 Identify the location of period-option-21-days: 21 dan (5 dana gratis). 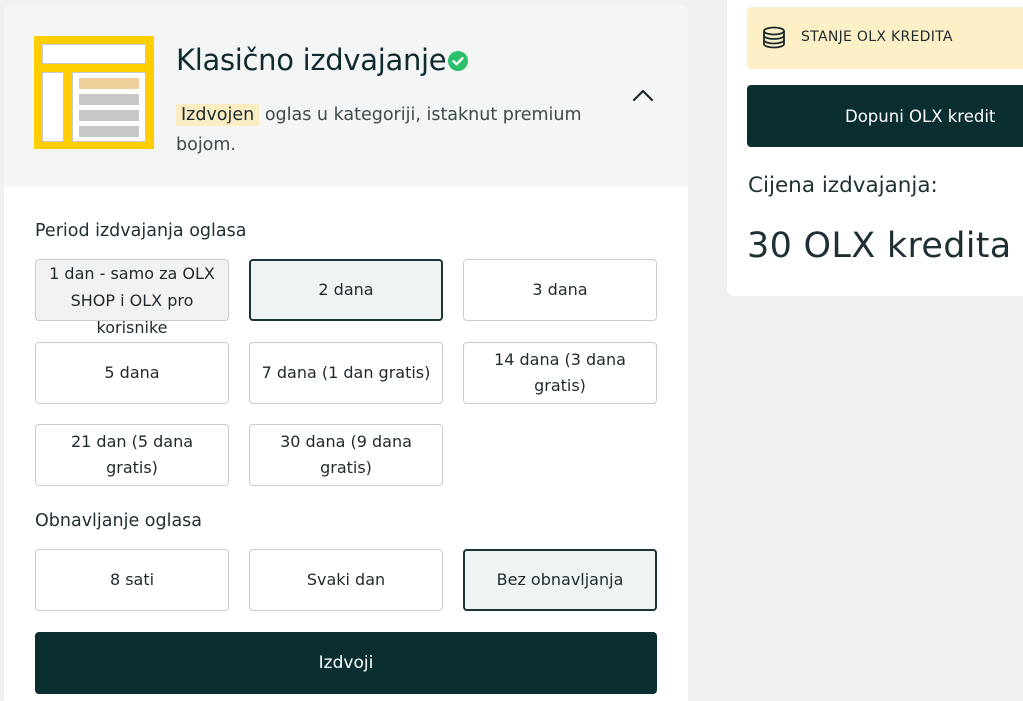
(132, 455).